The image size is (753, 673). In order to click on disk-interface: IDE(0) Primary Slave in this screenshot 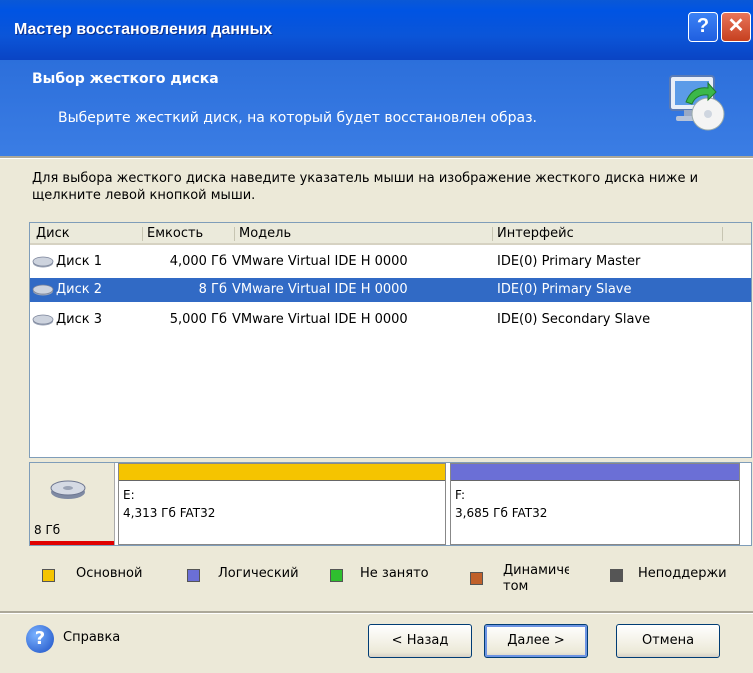, I will do `click(564, 289)`.